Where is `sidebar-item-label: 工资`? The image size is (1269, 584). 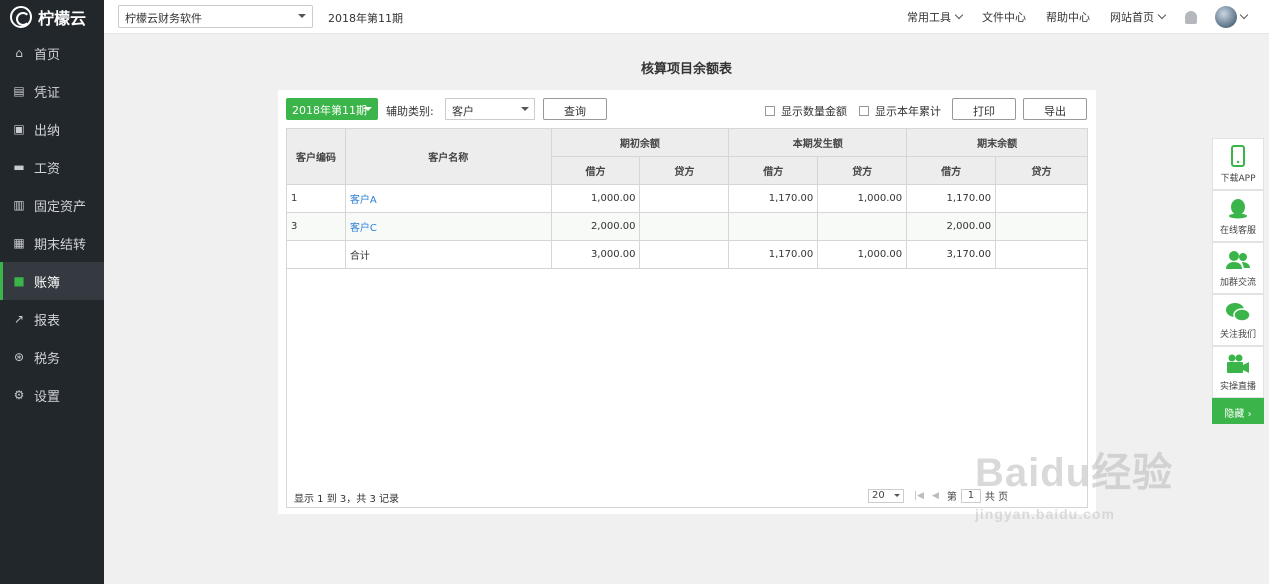 sidebar-item-label: 工资 is located at coordinates (47, 169).